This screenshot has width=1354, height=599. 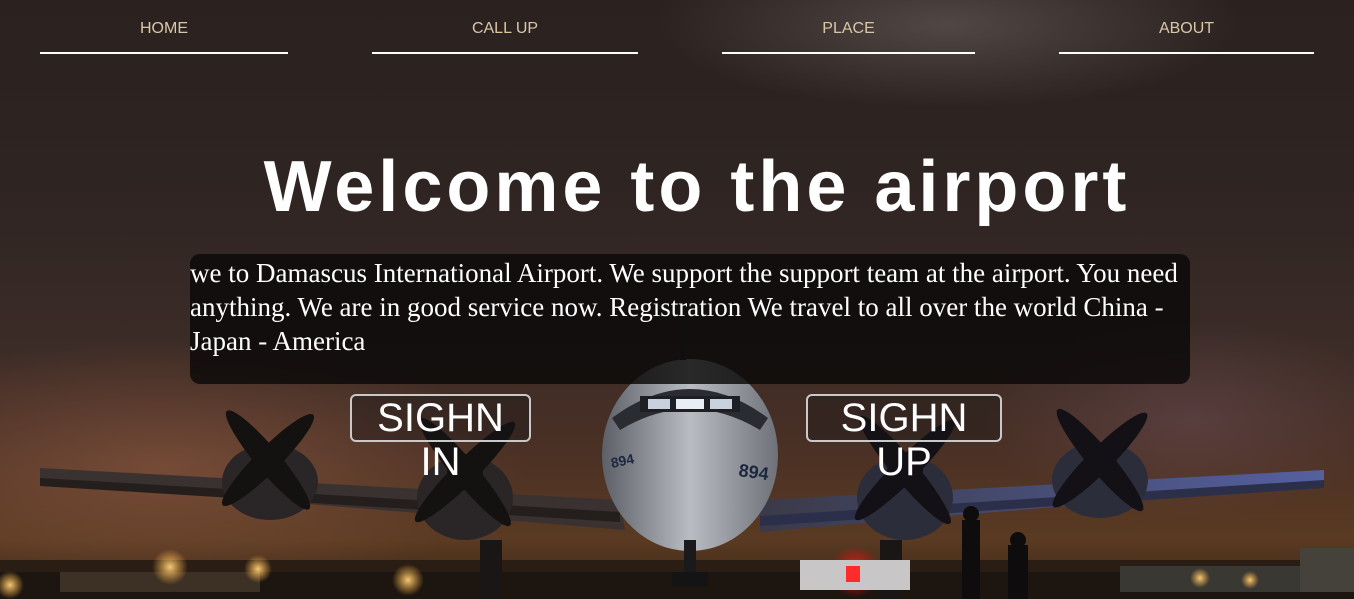 What do you see at coordinates (1186, 36) in the screenshot?
I see `nav-about-link: ABOUT` at bounding box center [1186, 36].